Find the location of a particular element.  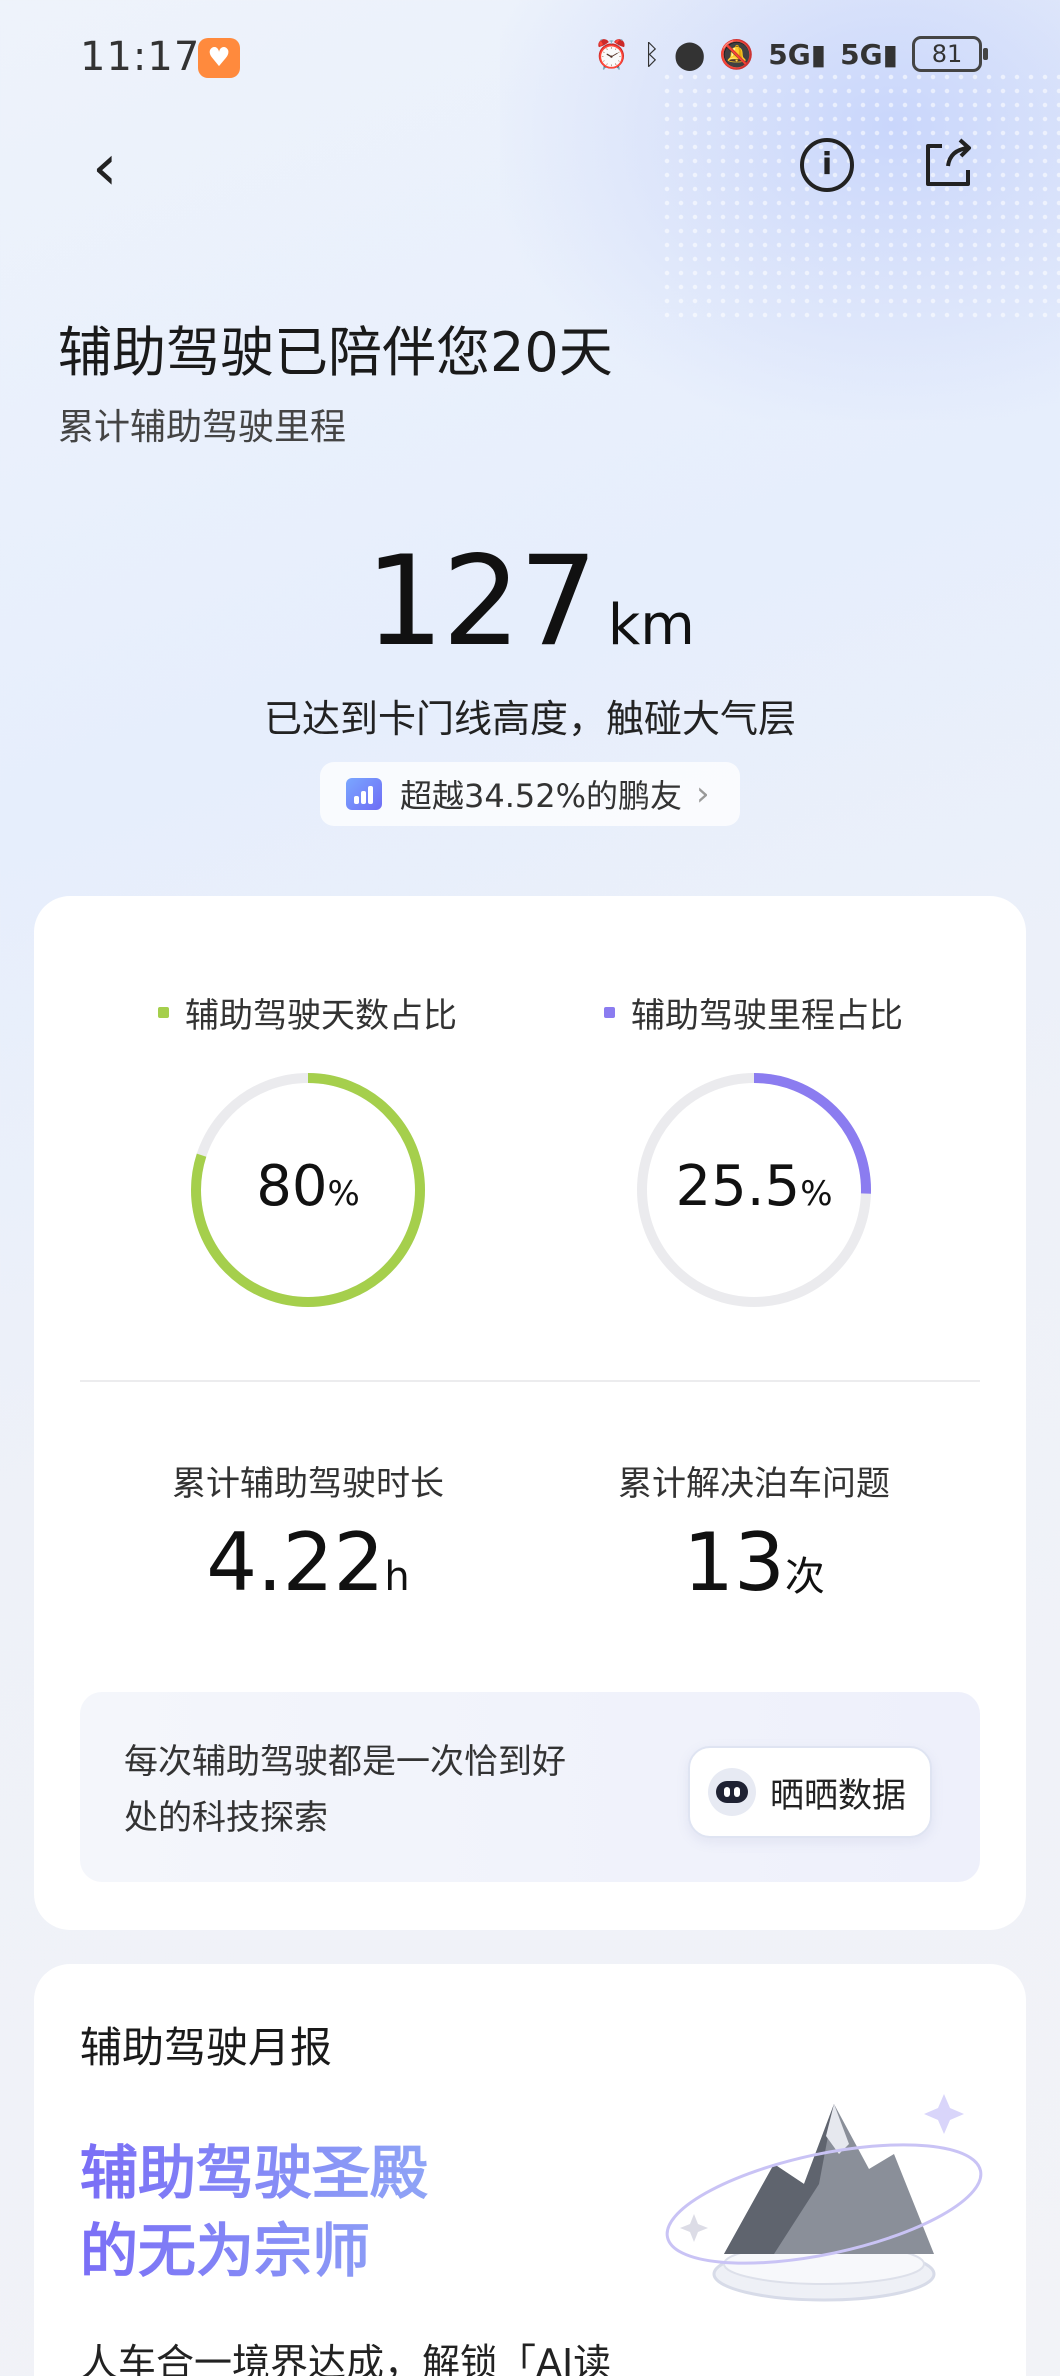

mileage-description: 已达到卡门线高度，触碰大气层 is located at coordinates (529, 719).